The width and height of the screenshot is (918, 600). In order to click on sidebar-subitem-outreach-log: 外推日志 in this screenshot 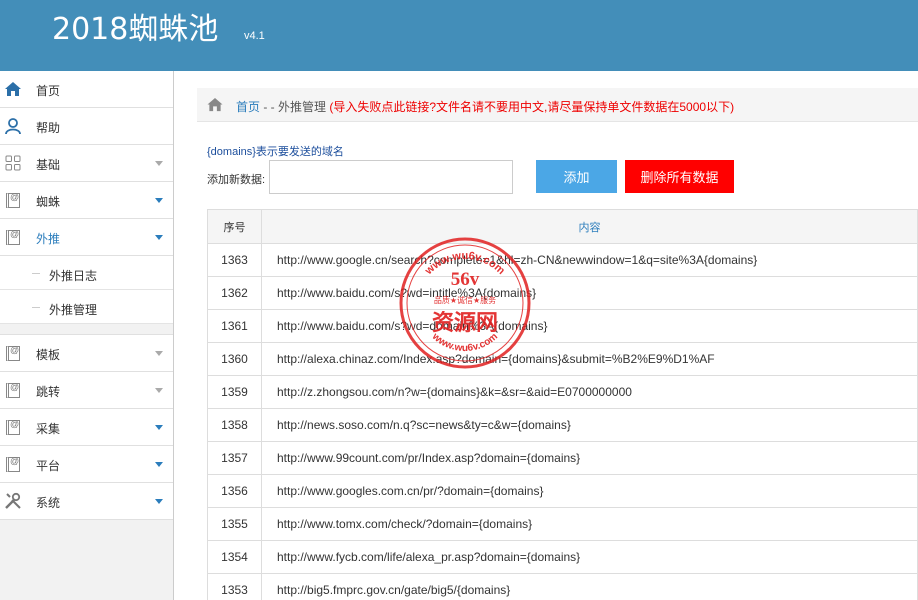, I will do `click(86, 273)`.